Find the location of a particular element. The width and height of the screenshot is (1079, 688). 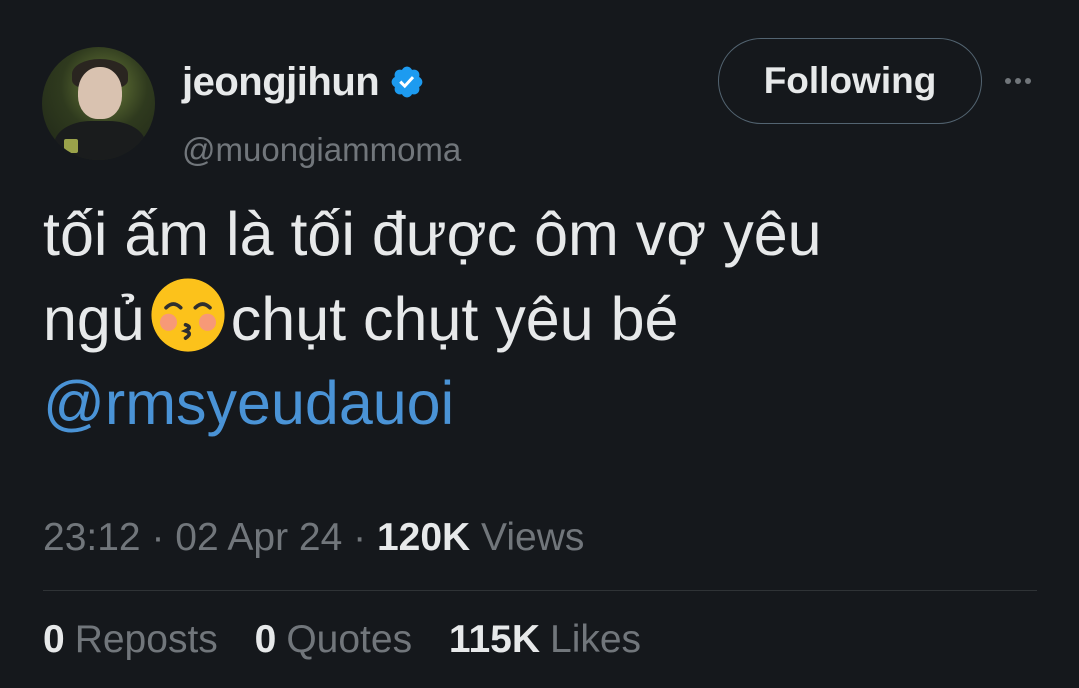

following-button: Following is located at coordinates (850, 81).